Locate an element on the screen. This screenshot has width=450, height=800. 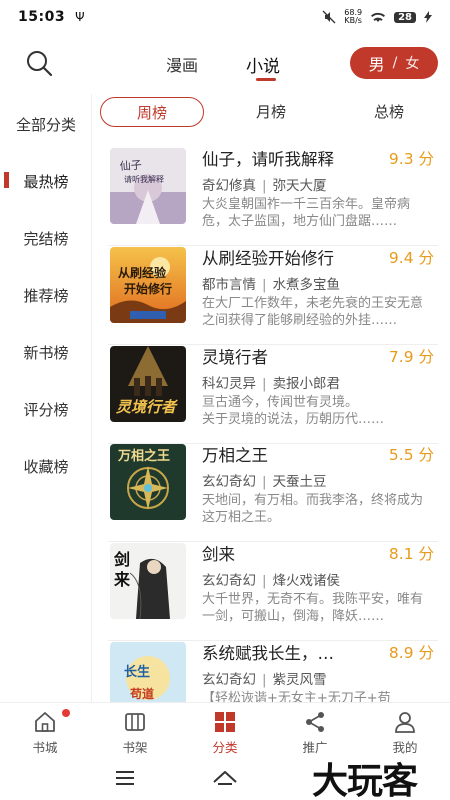
sidebar-item-completed: 完结榜 is located at coordinates (46, 238).